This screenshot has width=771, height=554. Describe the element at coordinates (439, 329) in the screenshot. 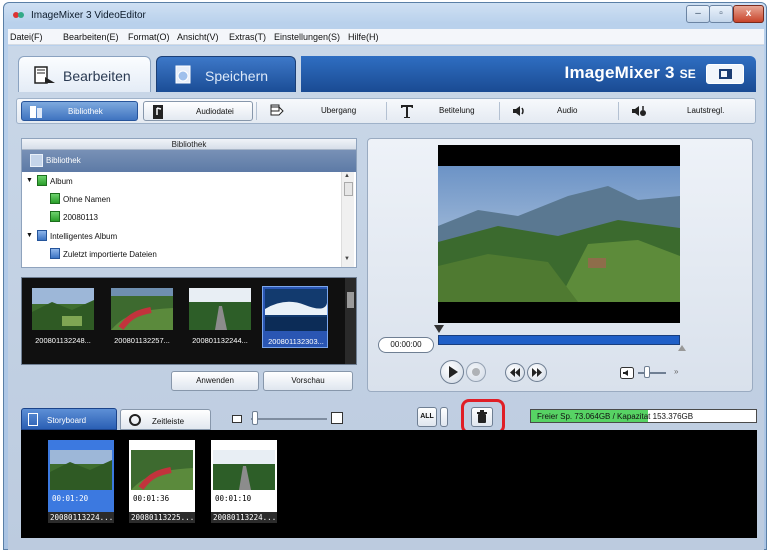

I see `playhead-marker` at that location.